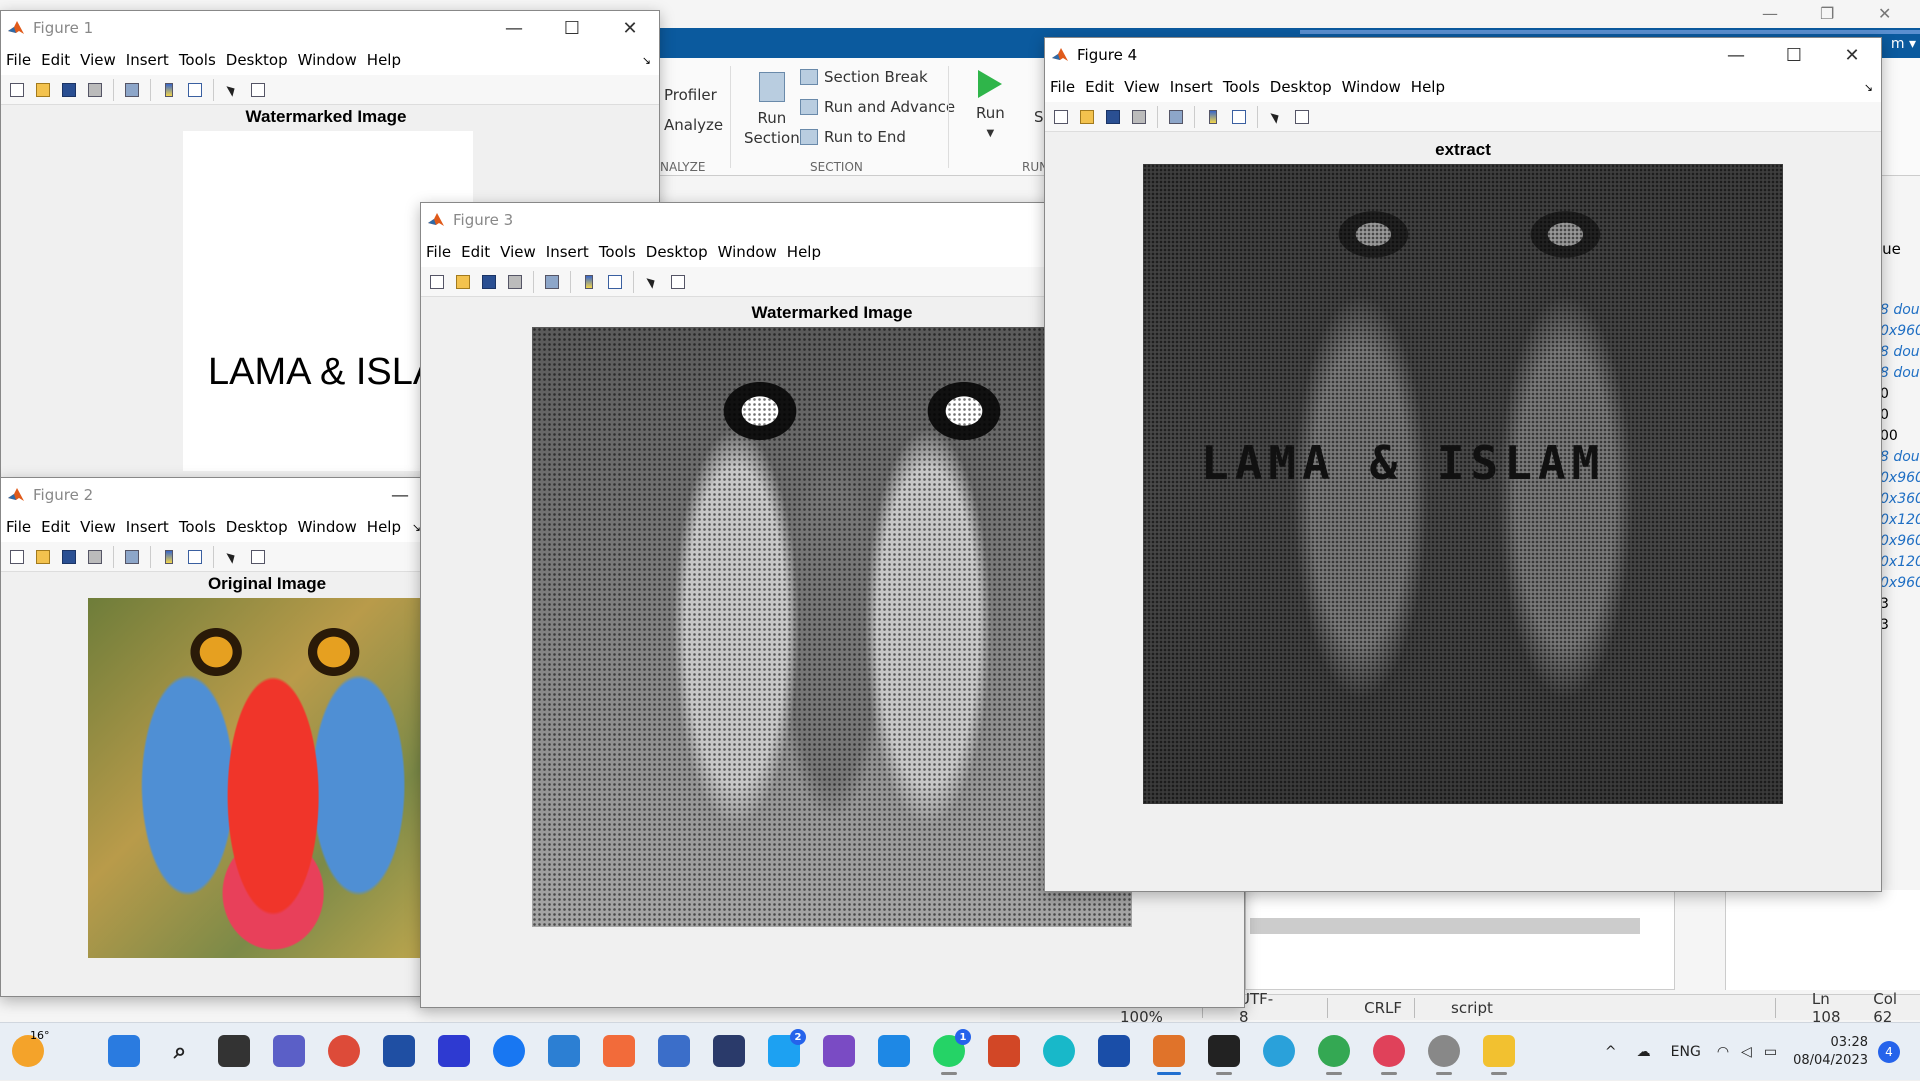 The width and height of the screenshot is (1920, 1081). I want to click on run-and-advance-button: Run and Advance, so click(877, 107).